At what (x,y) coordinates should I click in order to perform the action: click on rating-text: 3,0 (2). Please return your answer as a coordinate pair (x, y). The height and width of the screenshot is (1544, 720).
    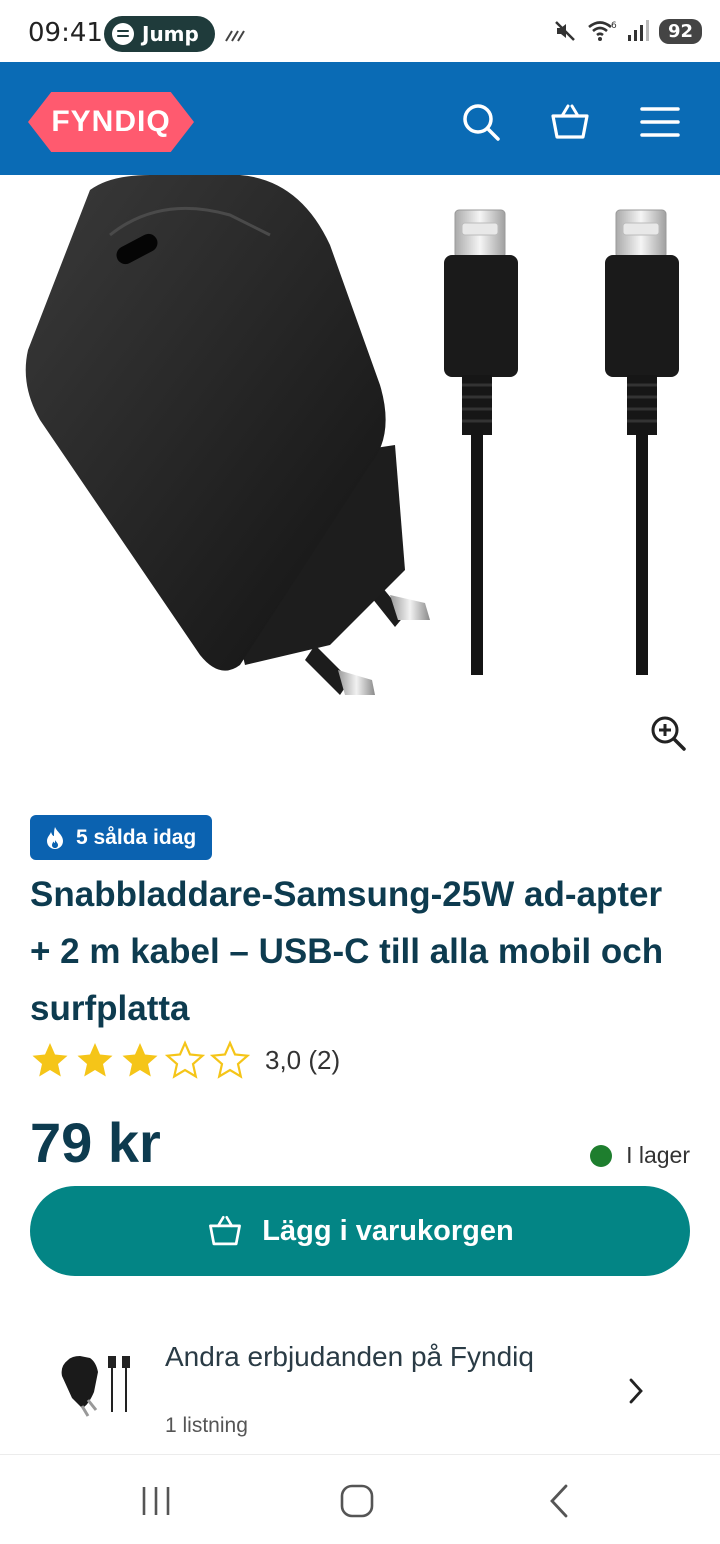
    Looking at the image, I should click on (303, 1059).